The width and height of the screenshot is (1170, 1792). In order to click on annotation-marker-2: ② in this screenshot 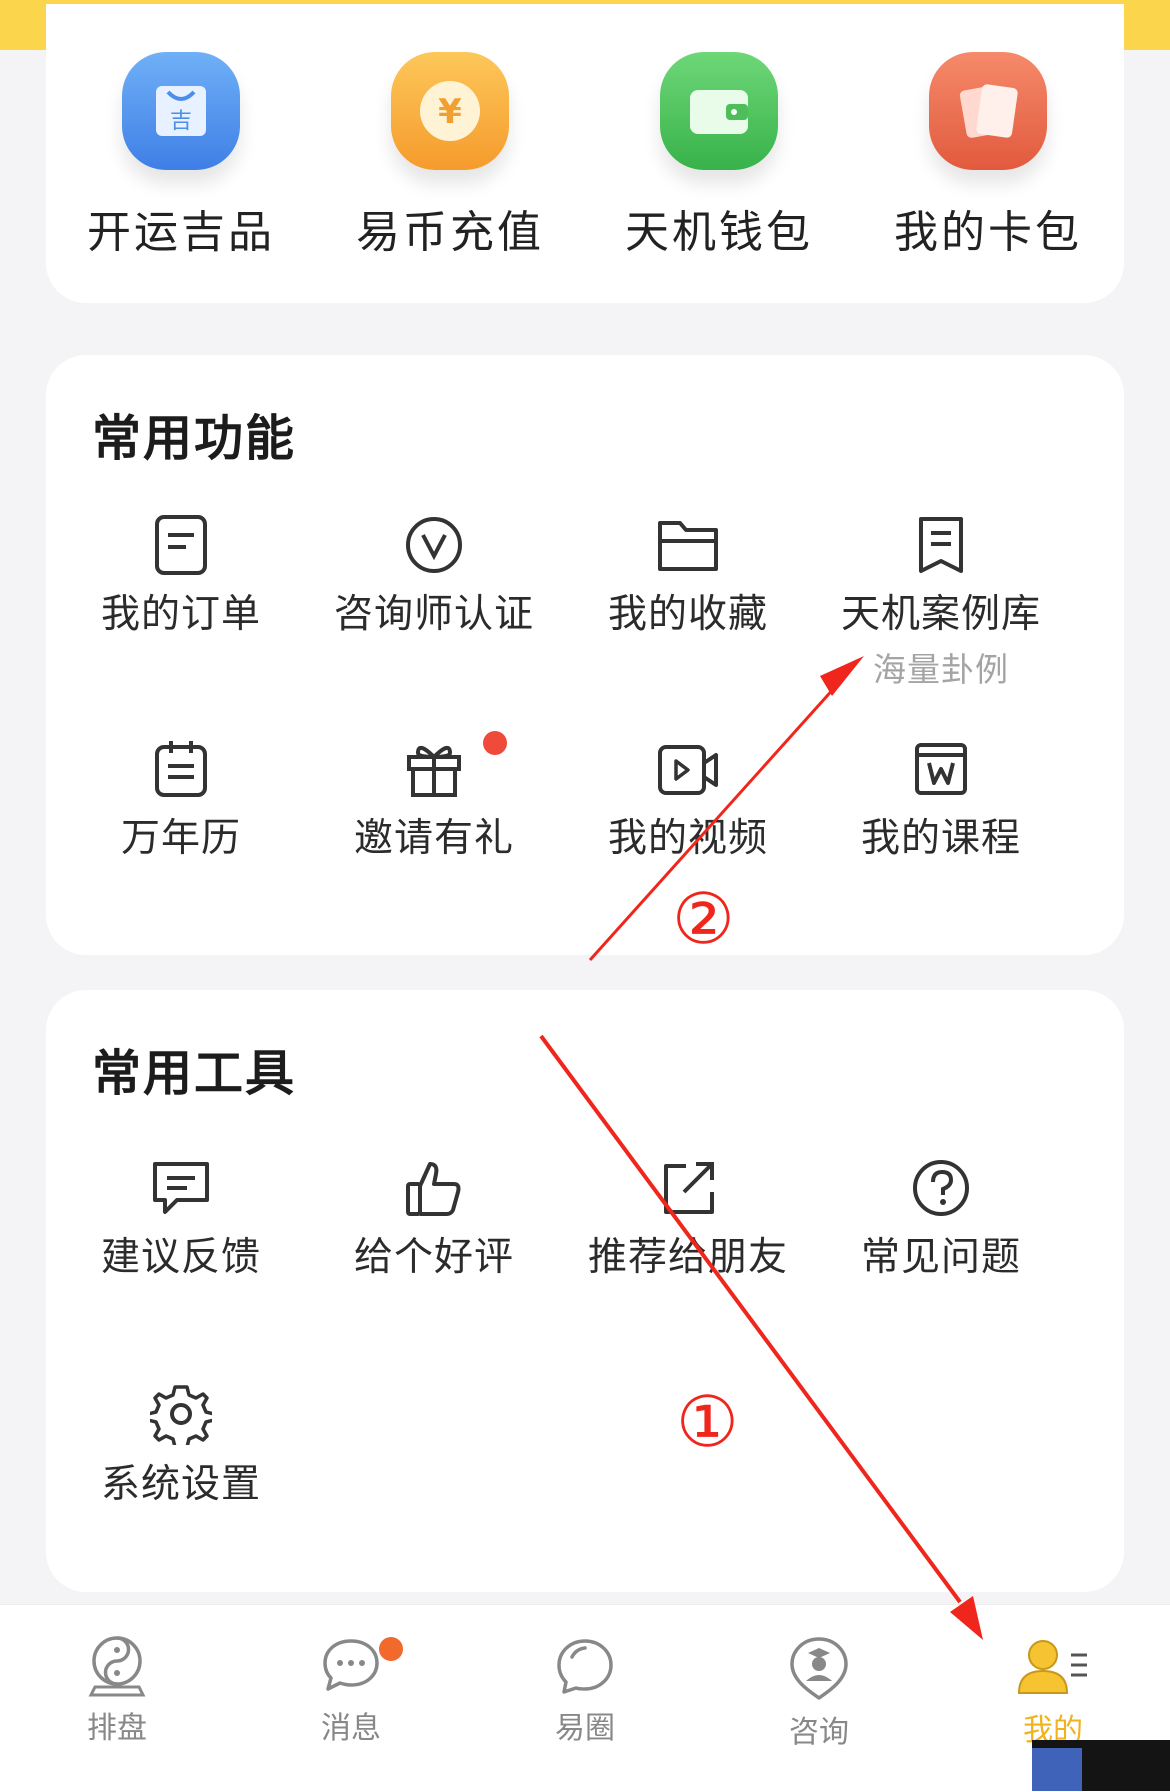, I will do `click(703, 919)`.